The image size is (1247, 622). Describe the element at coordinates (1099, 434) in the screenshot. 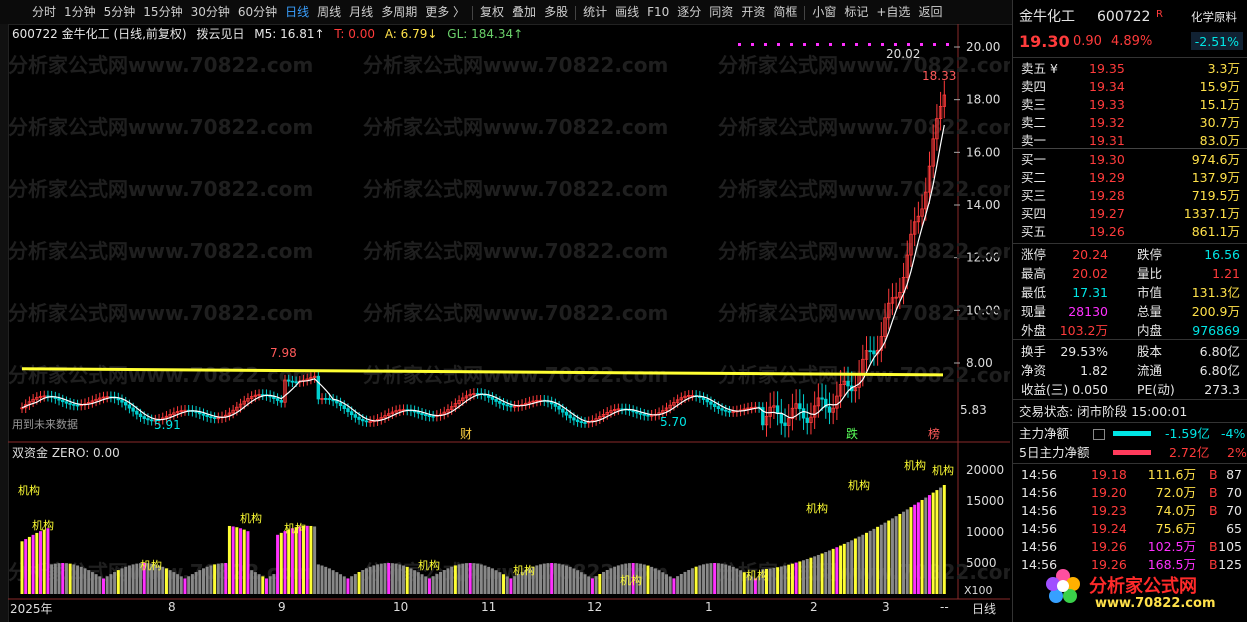

I see `main-flow-toggle-icon` at that location.